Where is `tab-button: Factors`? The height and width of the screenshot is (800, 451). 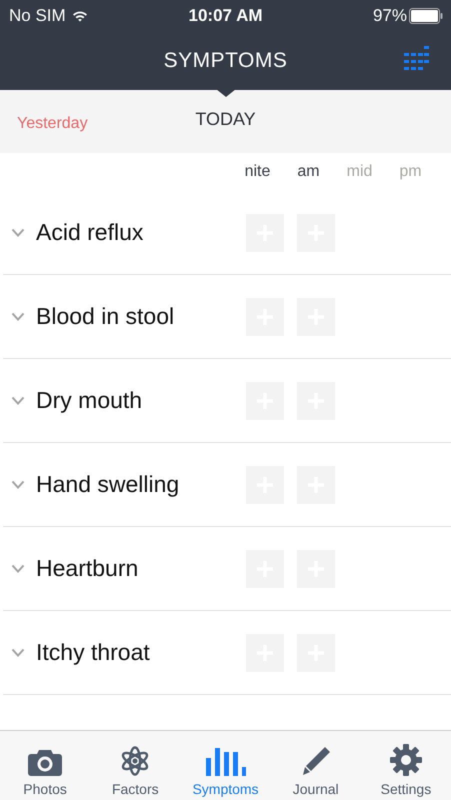 tab-button: Factors is located at coordinates (135, 765).